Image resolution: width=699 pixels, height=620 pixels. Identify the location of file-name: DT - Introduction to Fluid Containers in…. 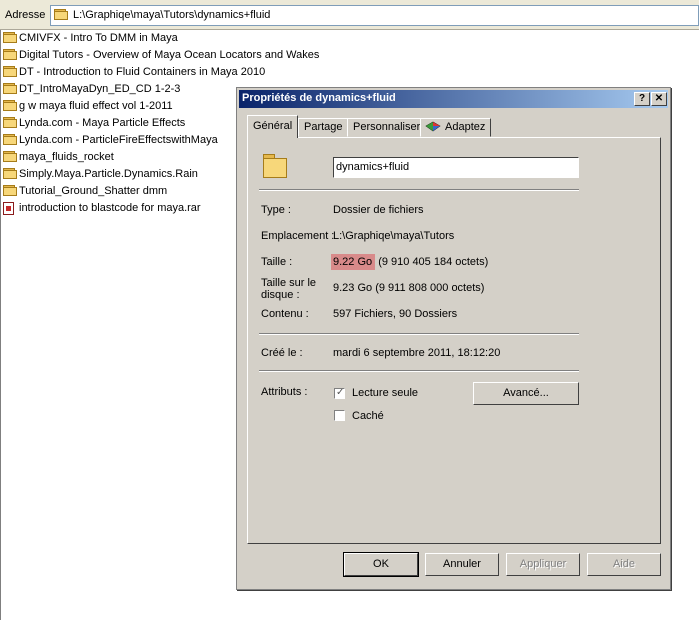
(142, 72).